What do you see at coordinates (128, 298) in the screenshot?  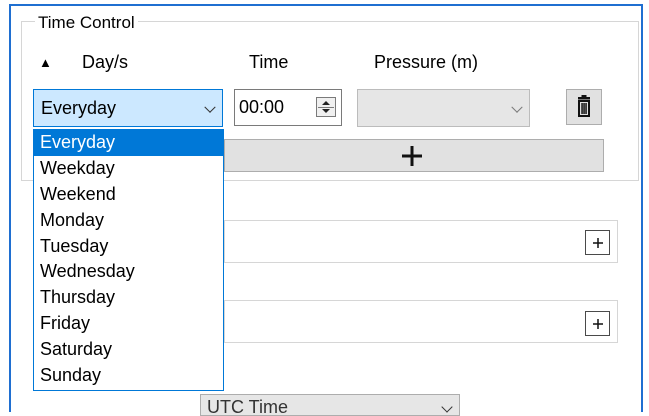 I see `dropdown-option-thursday: Thursday` at bounding box center [128, 298].